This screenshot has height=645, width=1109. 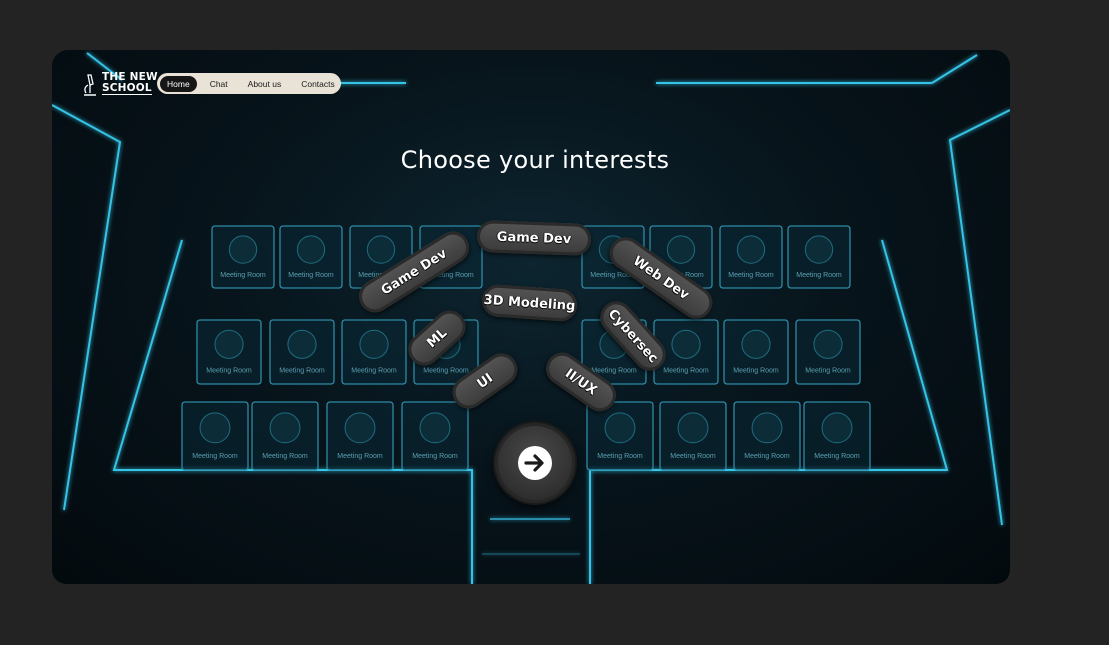 I want to click on main-nav: Home Chat About us Contacts, so click(x=249, y=83).